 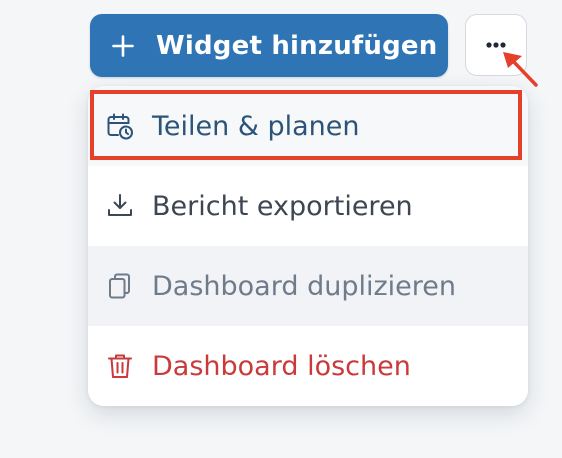 What do you see at coordinates (282, 206) in the screenshot?
I see `menu-item-label: Bericht exportieren` at bounding box center [282, 206].